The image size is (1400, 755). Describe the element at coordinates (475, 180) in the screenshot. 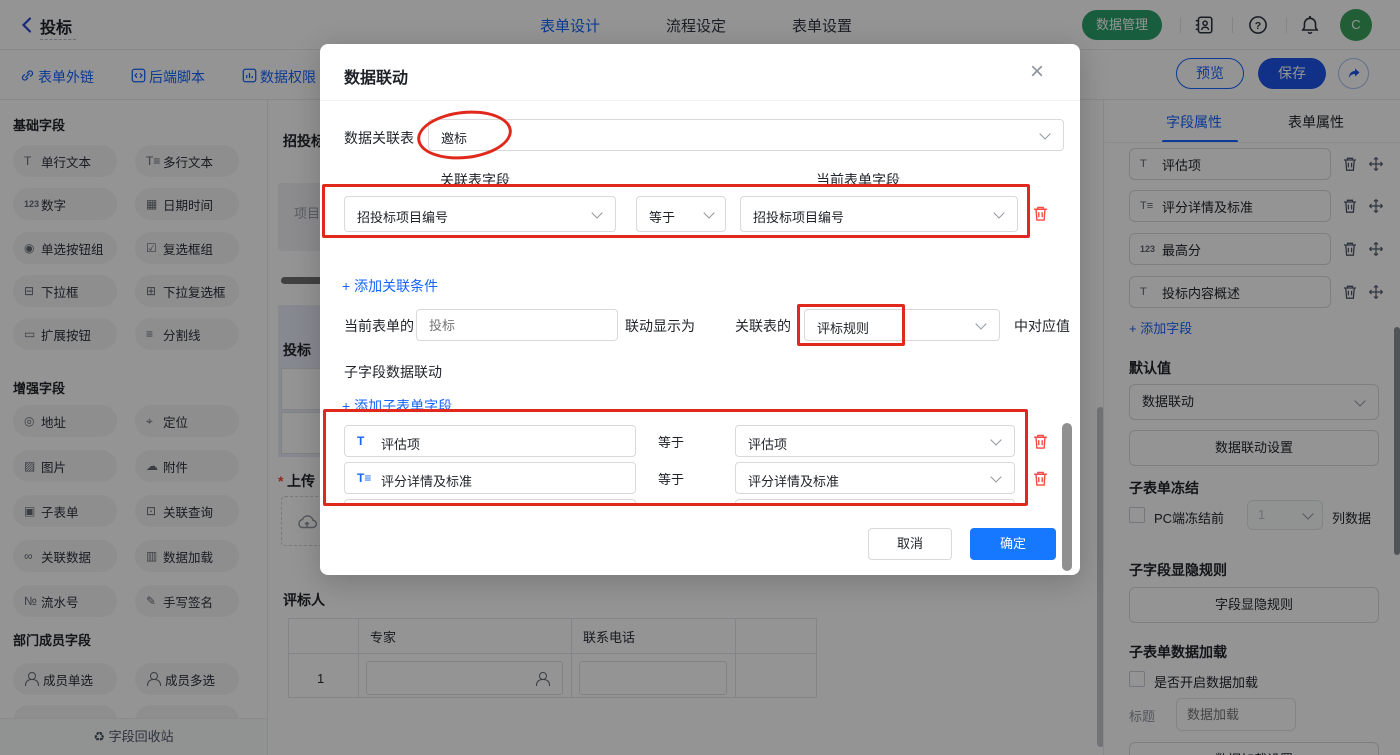

I see `column-header-linked-field: 关联表字段` at that location.